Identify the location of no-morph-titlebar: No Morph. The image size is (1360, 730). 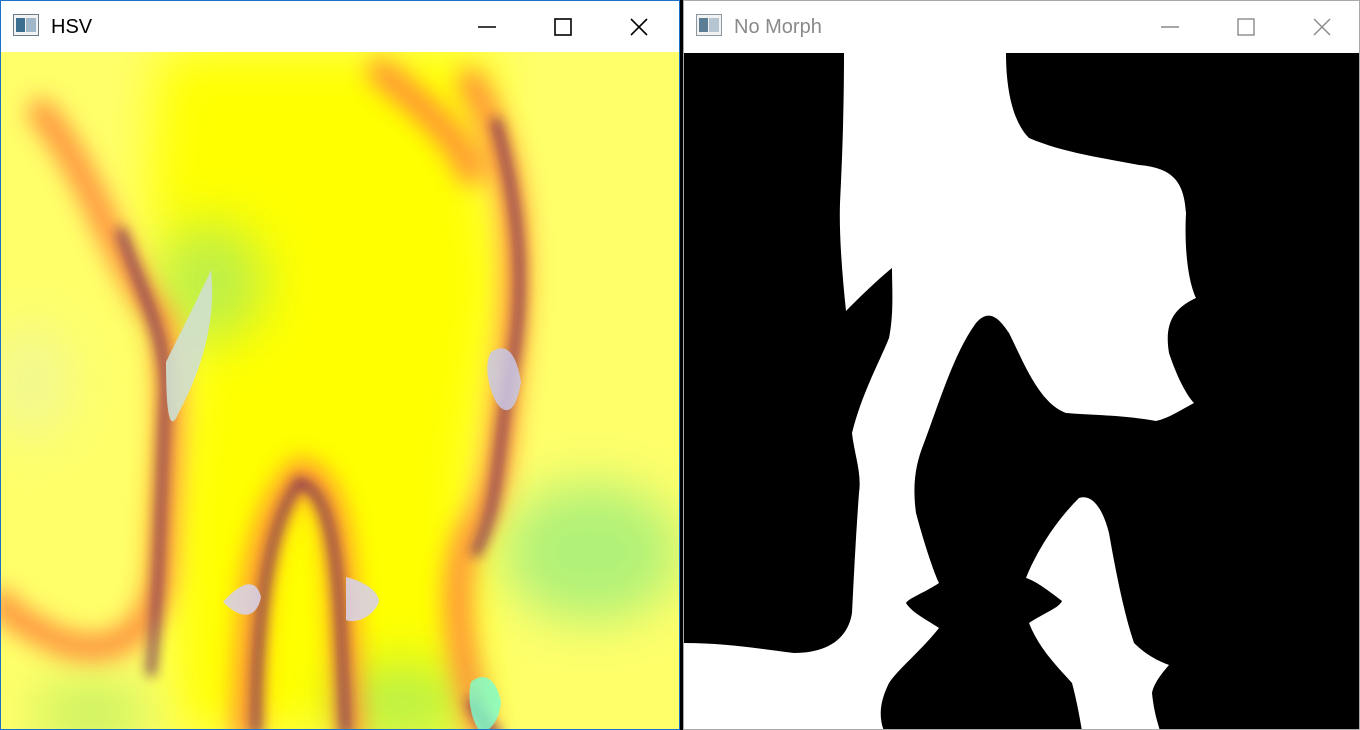
(1021, 27).